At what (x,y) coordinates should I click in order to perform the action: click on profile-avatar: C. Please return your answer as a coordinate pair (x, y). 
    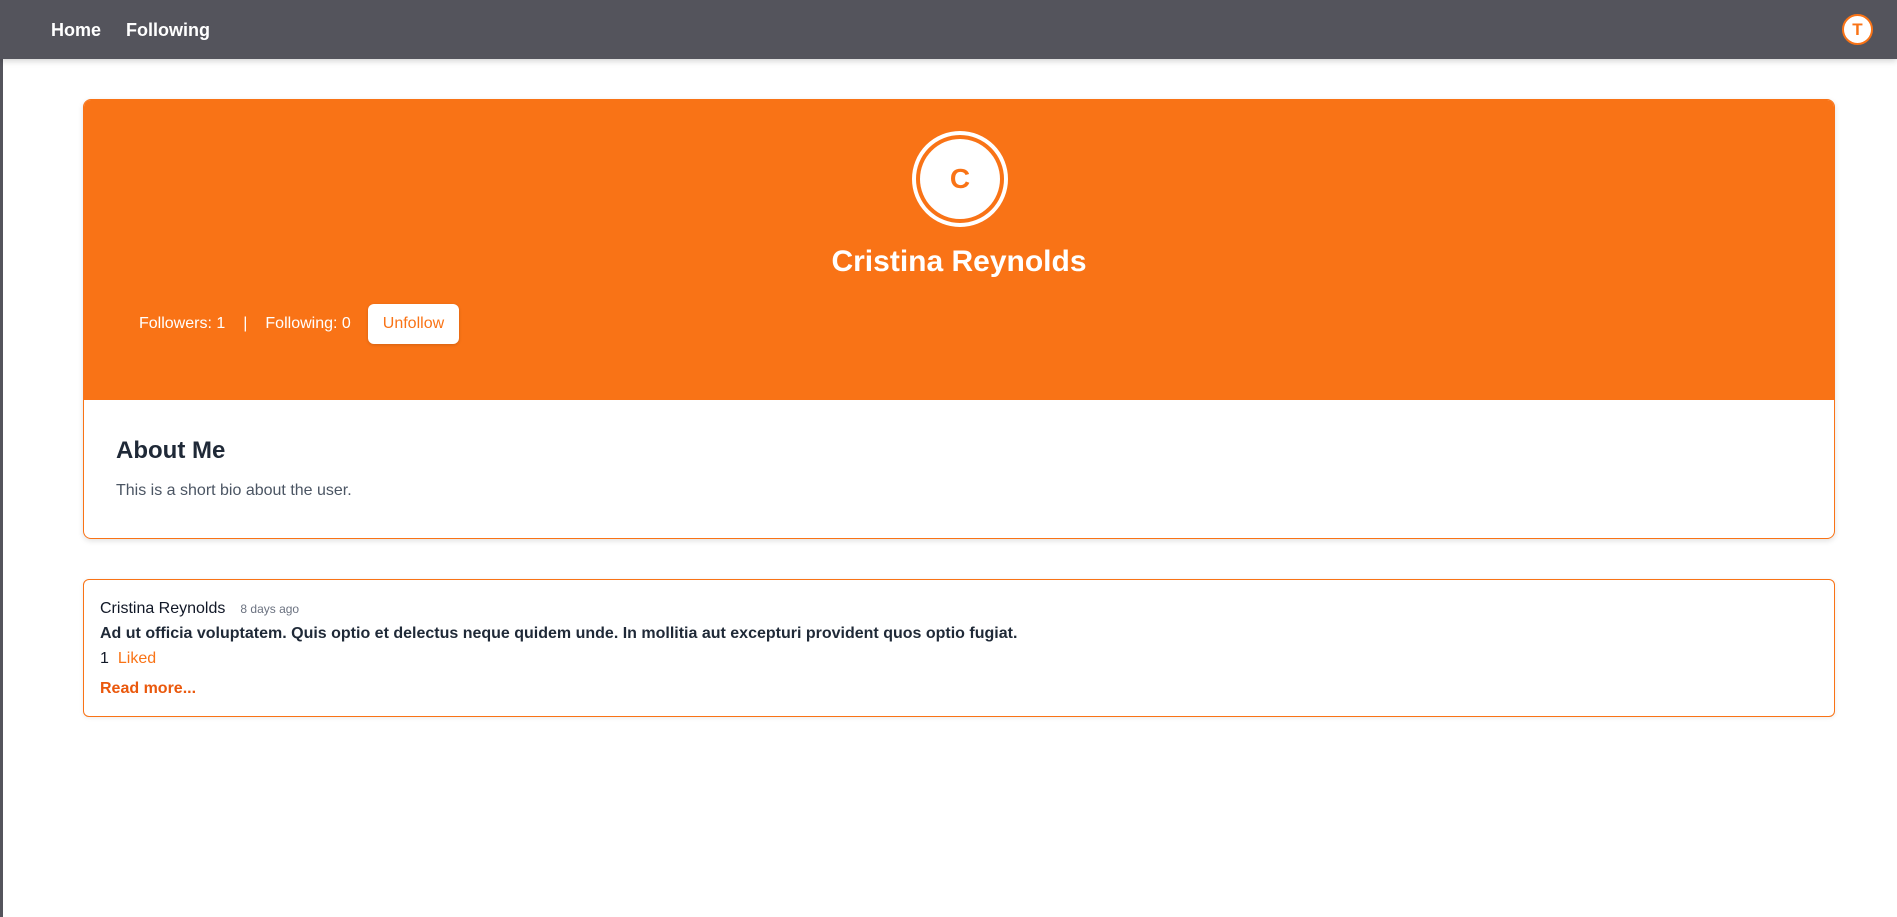
    Looking at the image, I should click on (960, 179).